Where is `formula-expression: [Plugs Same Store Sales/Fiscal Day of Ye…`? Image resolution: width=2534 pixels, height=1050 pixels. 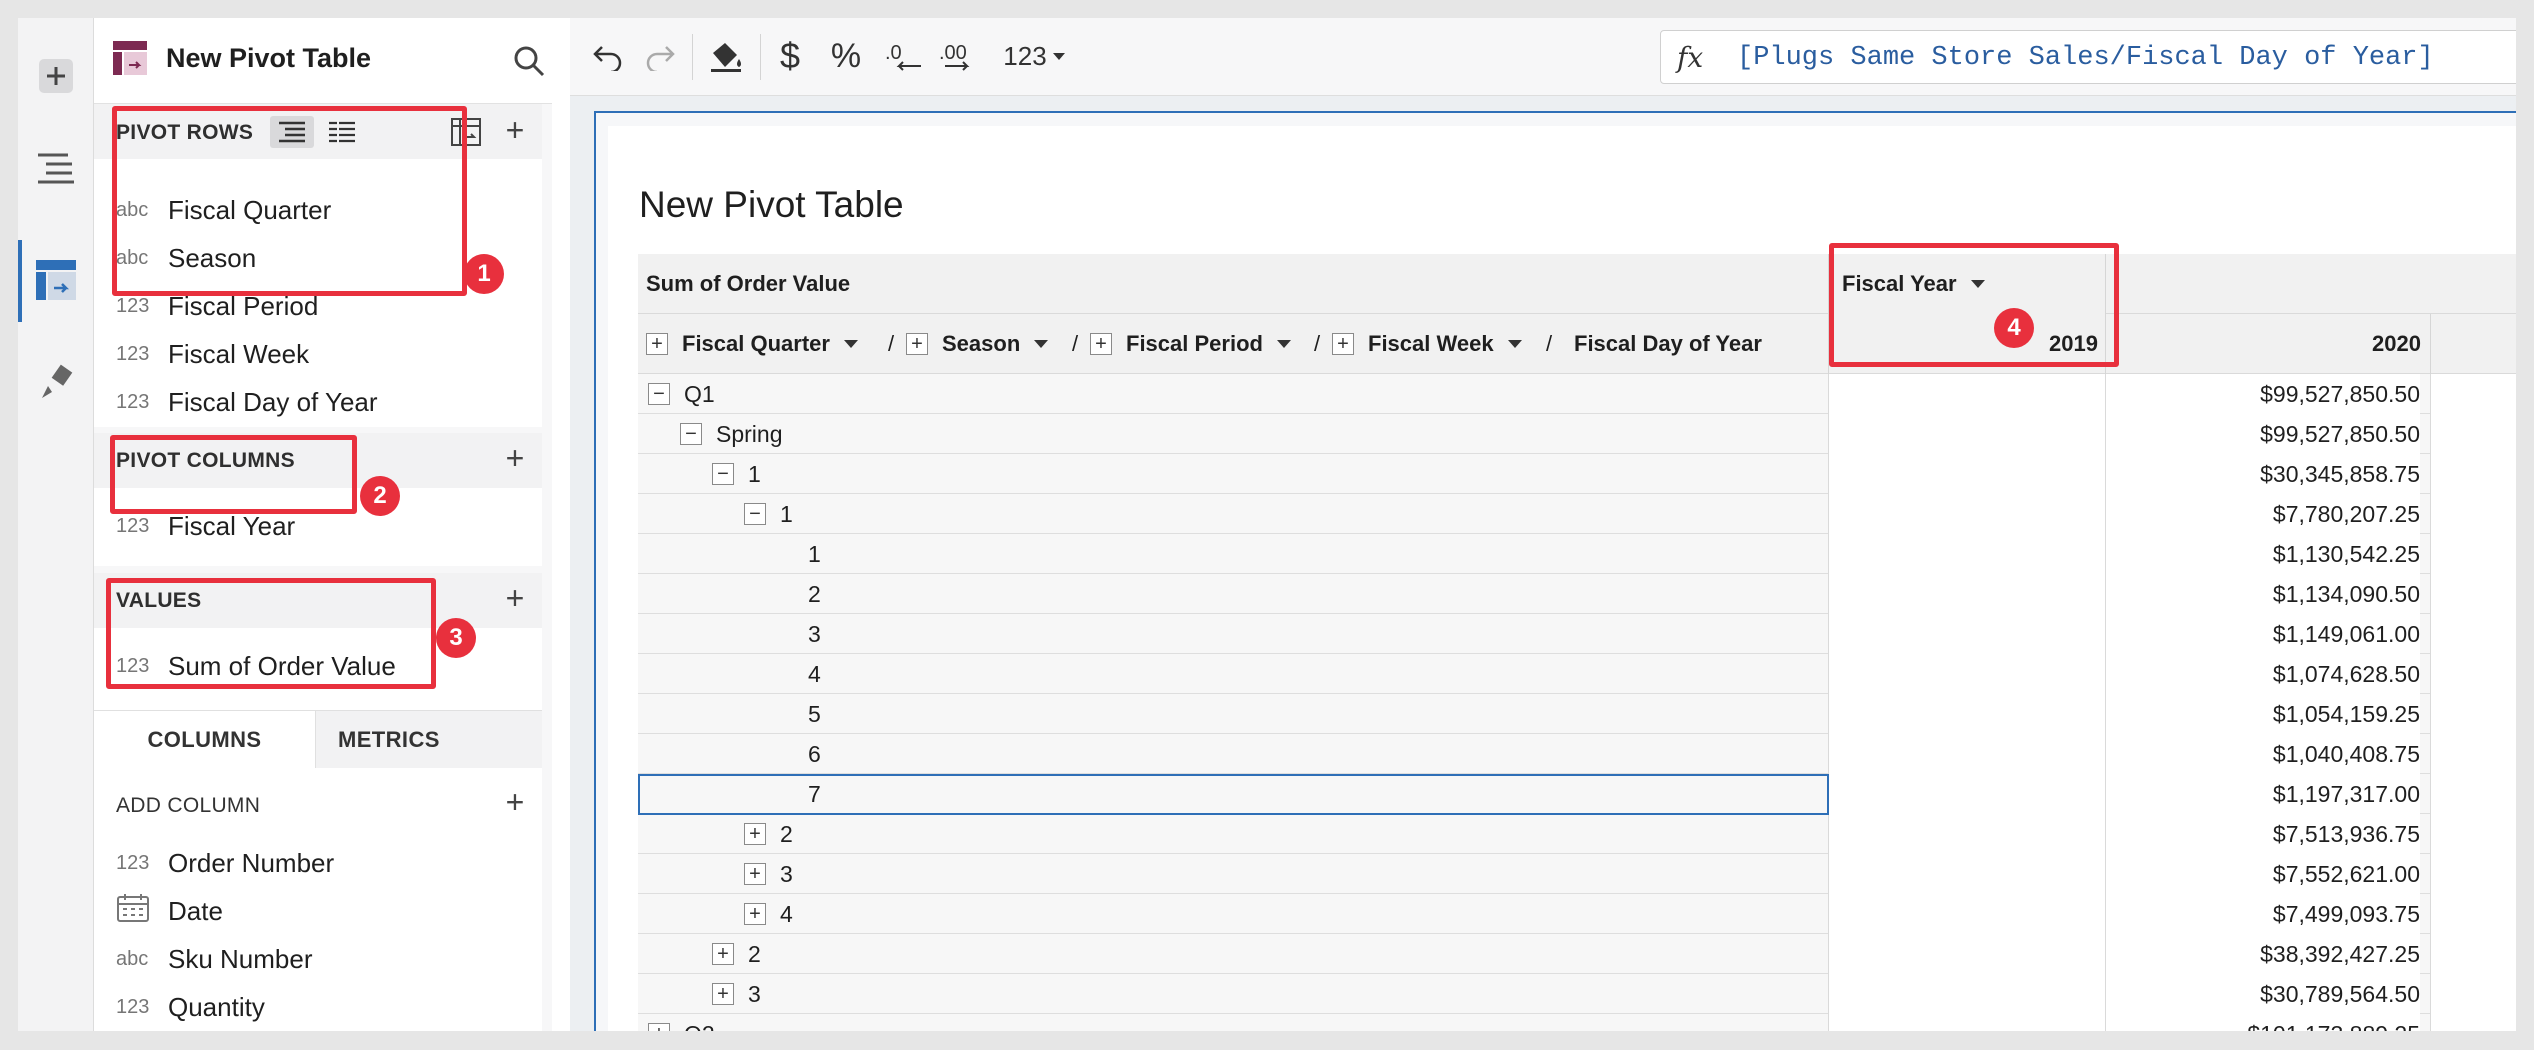 formula-expression: [Plugs Same Store Sales/Fiscal Day of Ye… is located at coordinates (2085, 58).